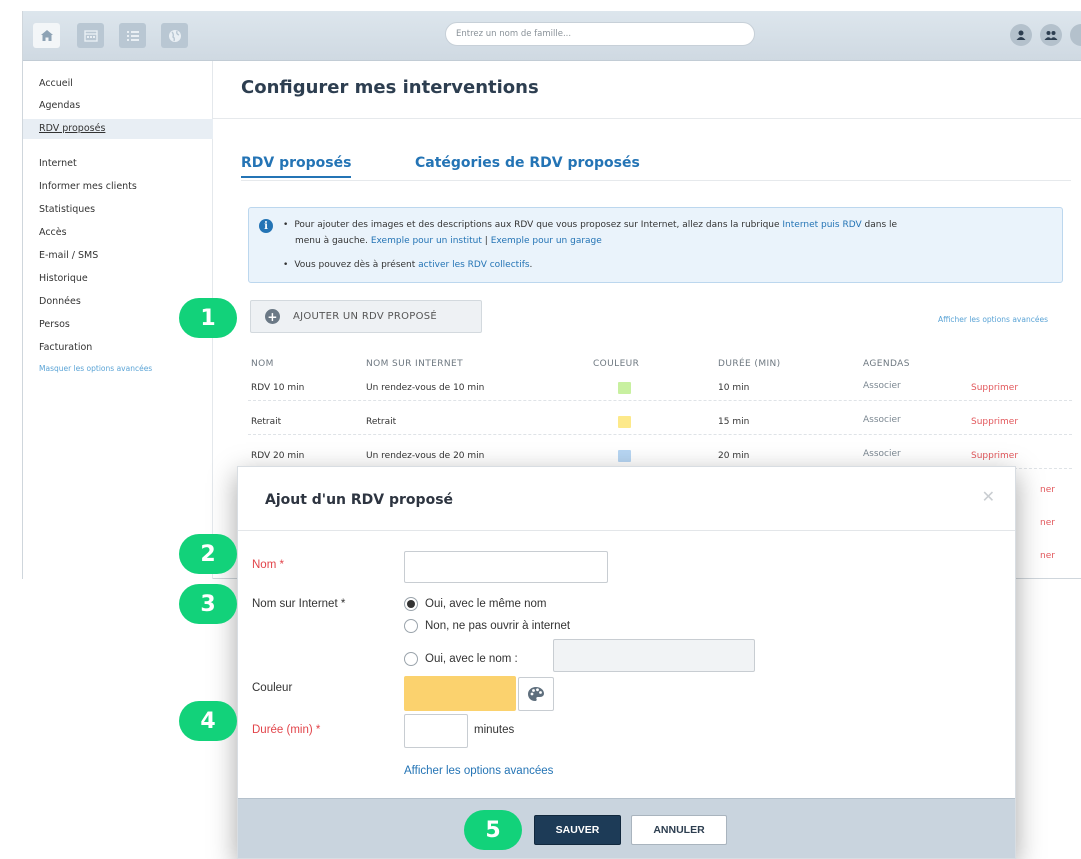 This screenshot has width=1081, height=859. I want to click on palette-icon, so click(536, 694).